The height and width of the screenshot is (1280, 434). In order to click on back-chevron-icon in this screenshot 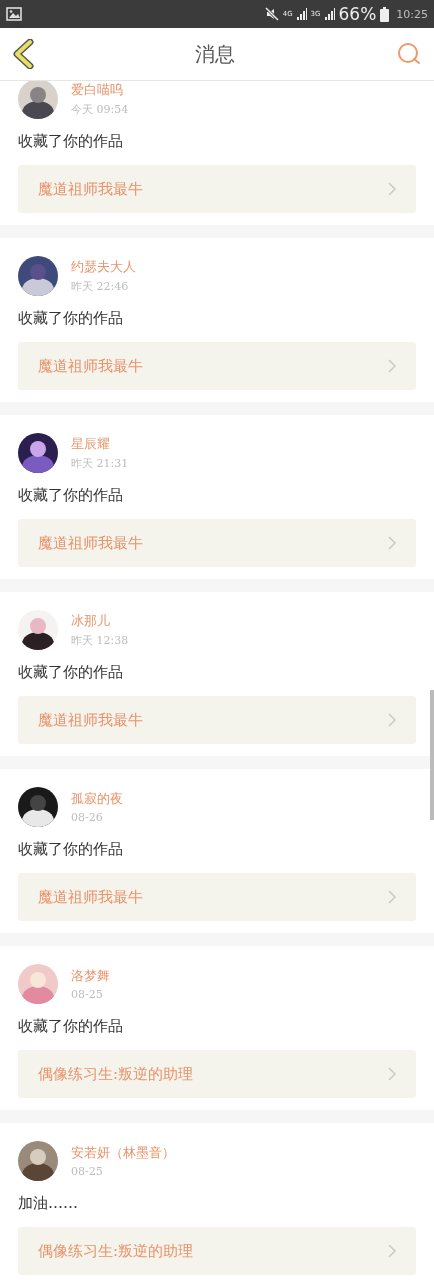, I will do `click(23, 54)`.